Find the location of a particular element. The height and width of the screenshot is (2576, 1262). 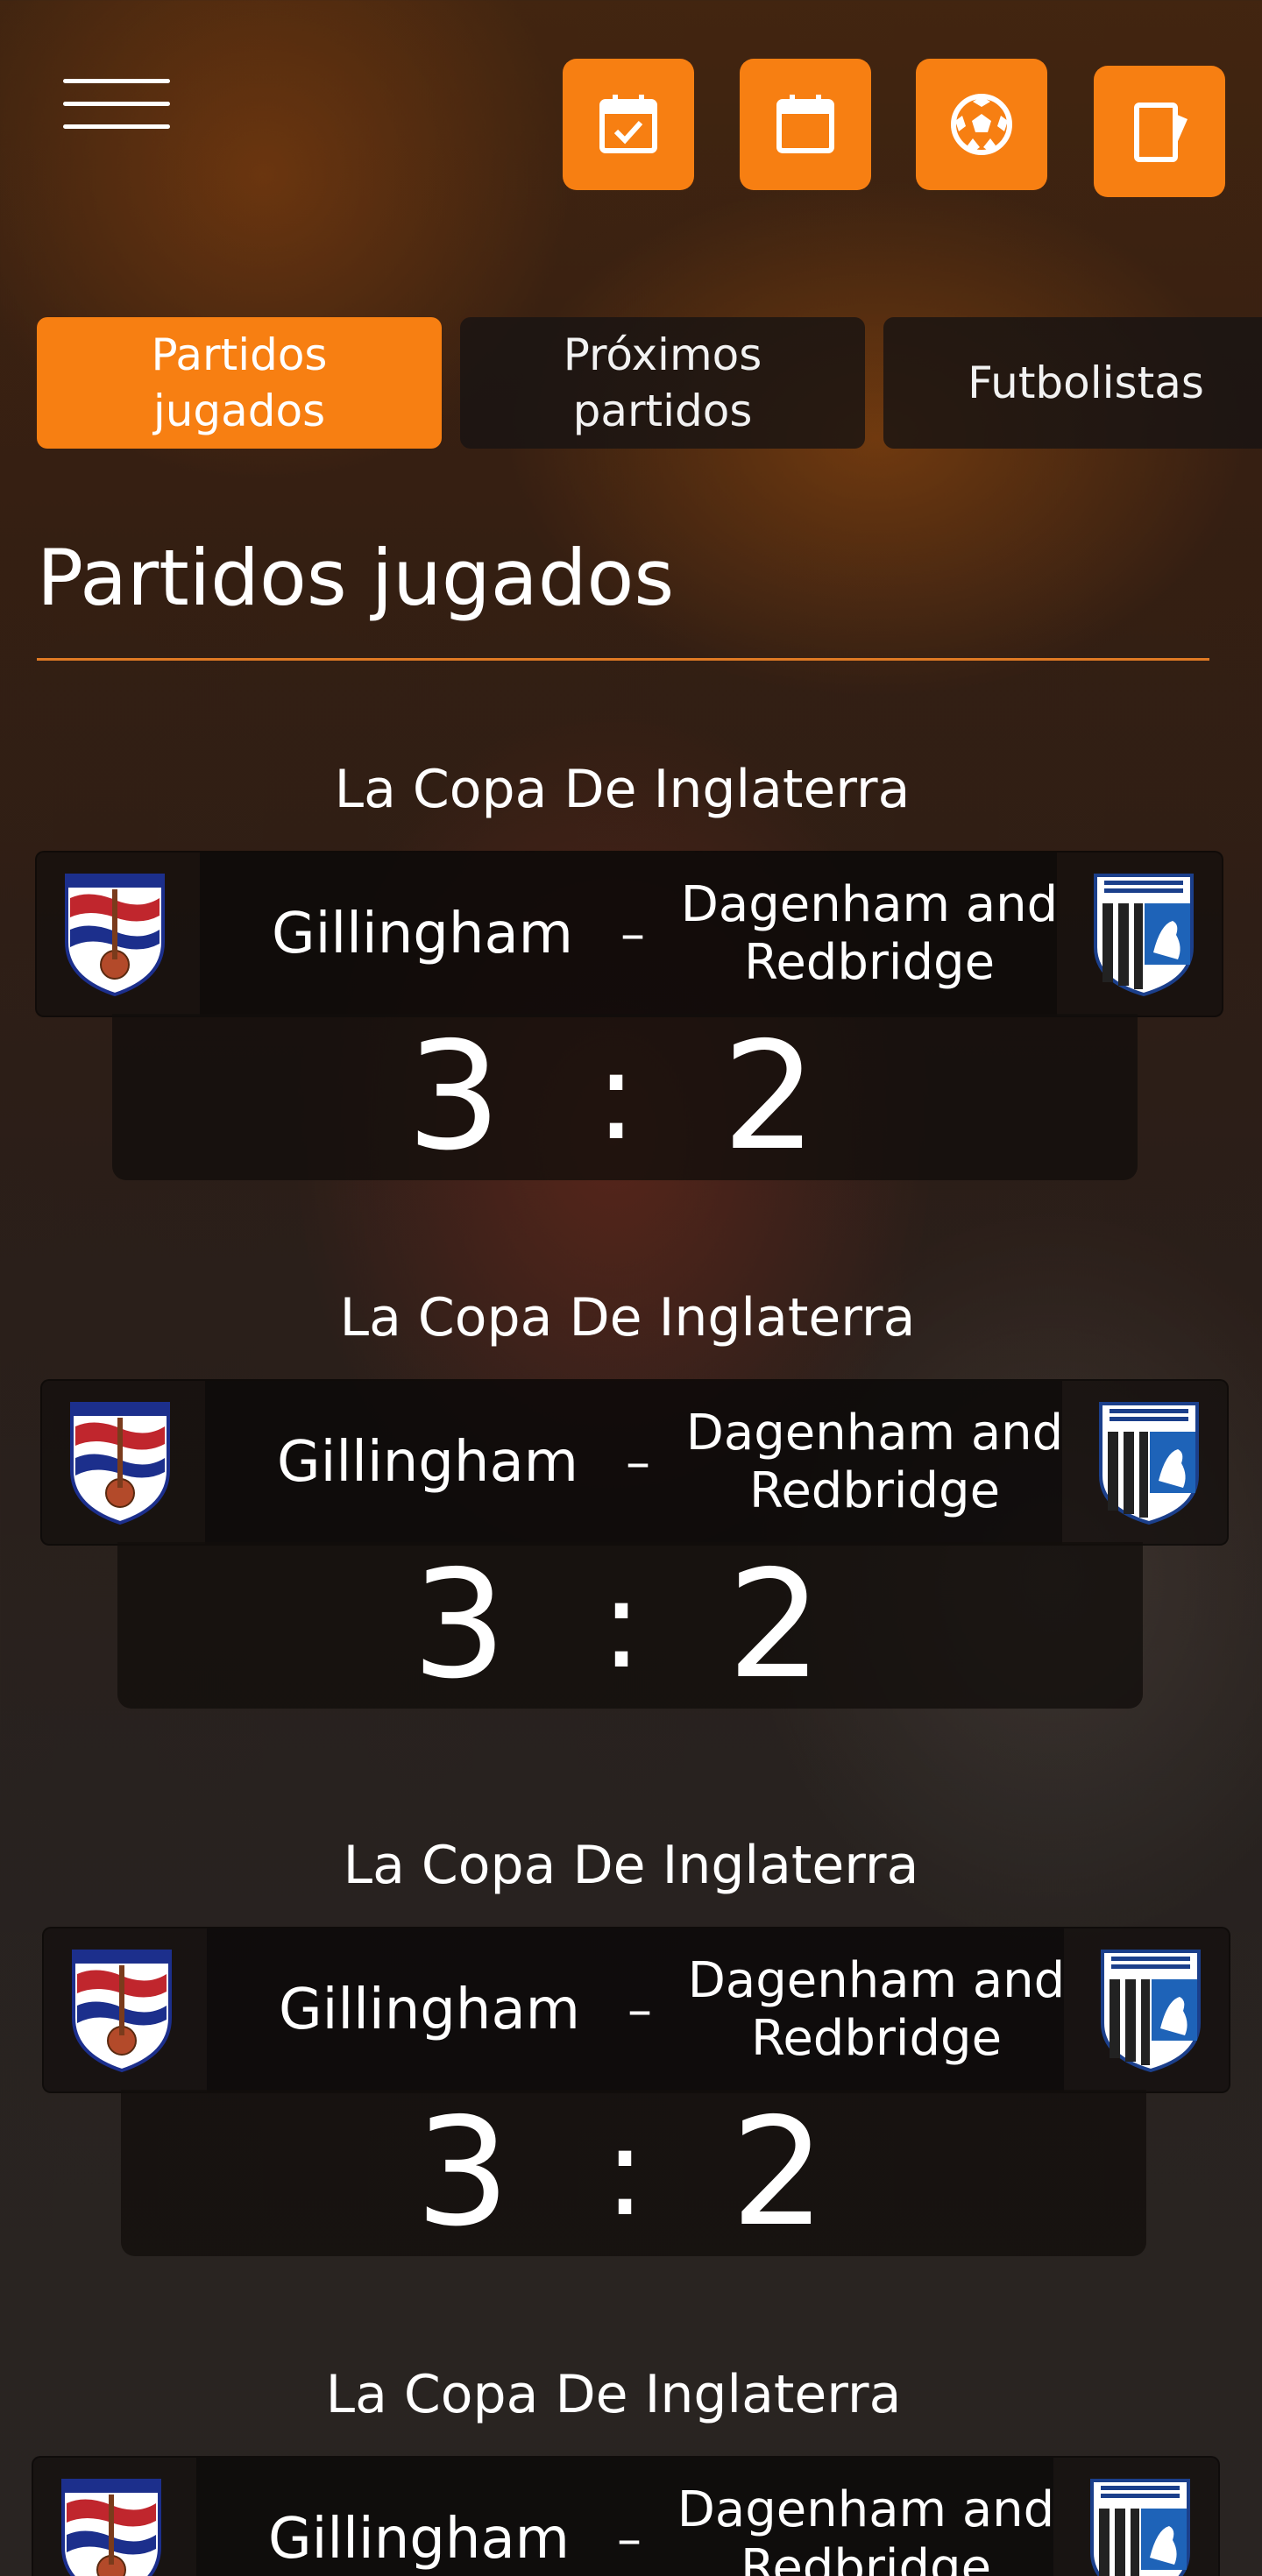

tab-played-matches: Partidos jugados is located at coordinates (240, 383).